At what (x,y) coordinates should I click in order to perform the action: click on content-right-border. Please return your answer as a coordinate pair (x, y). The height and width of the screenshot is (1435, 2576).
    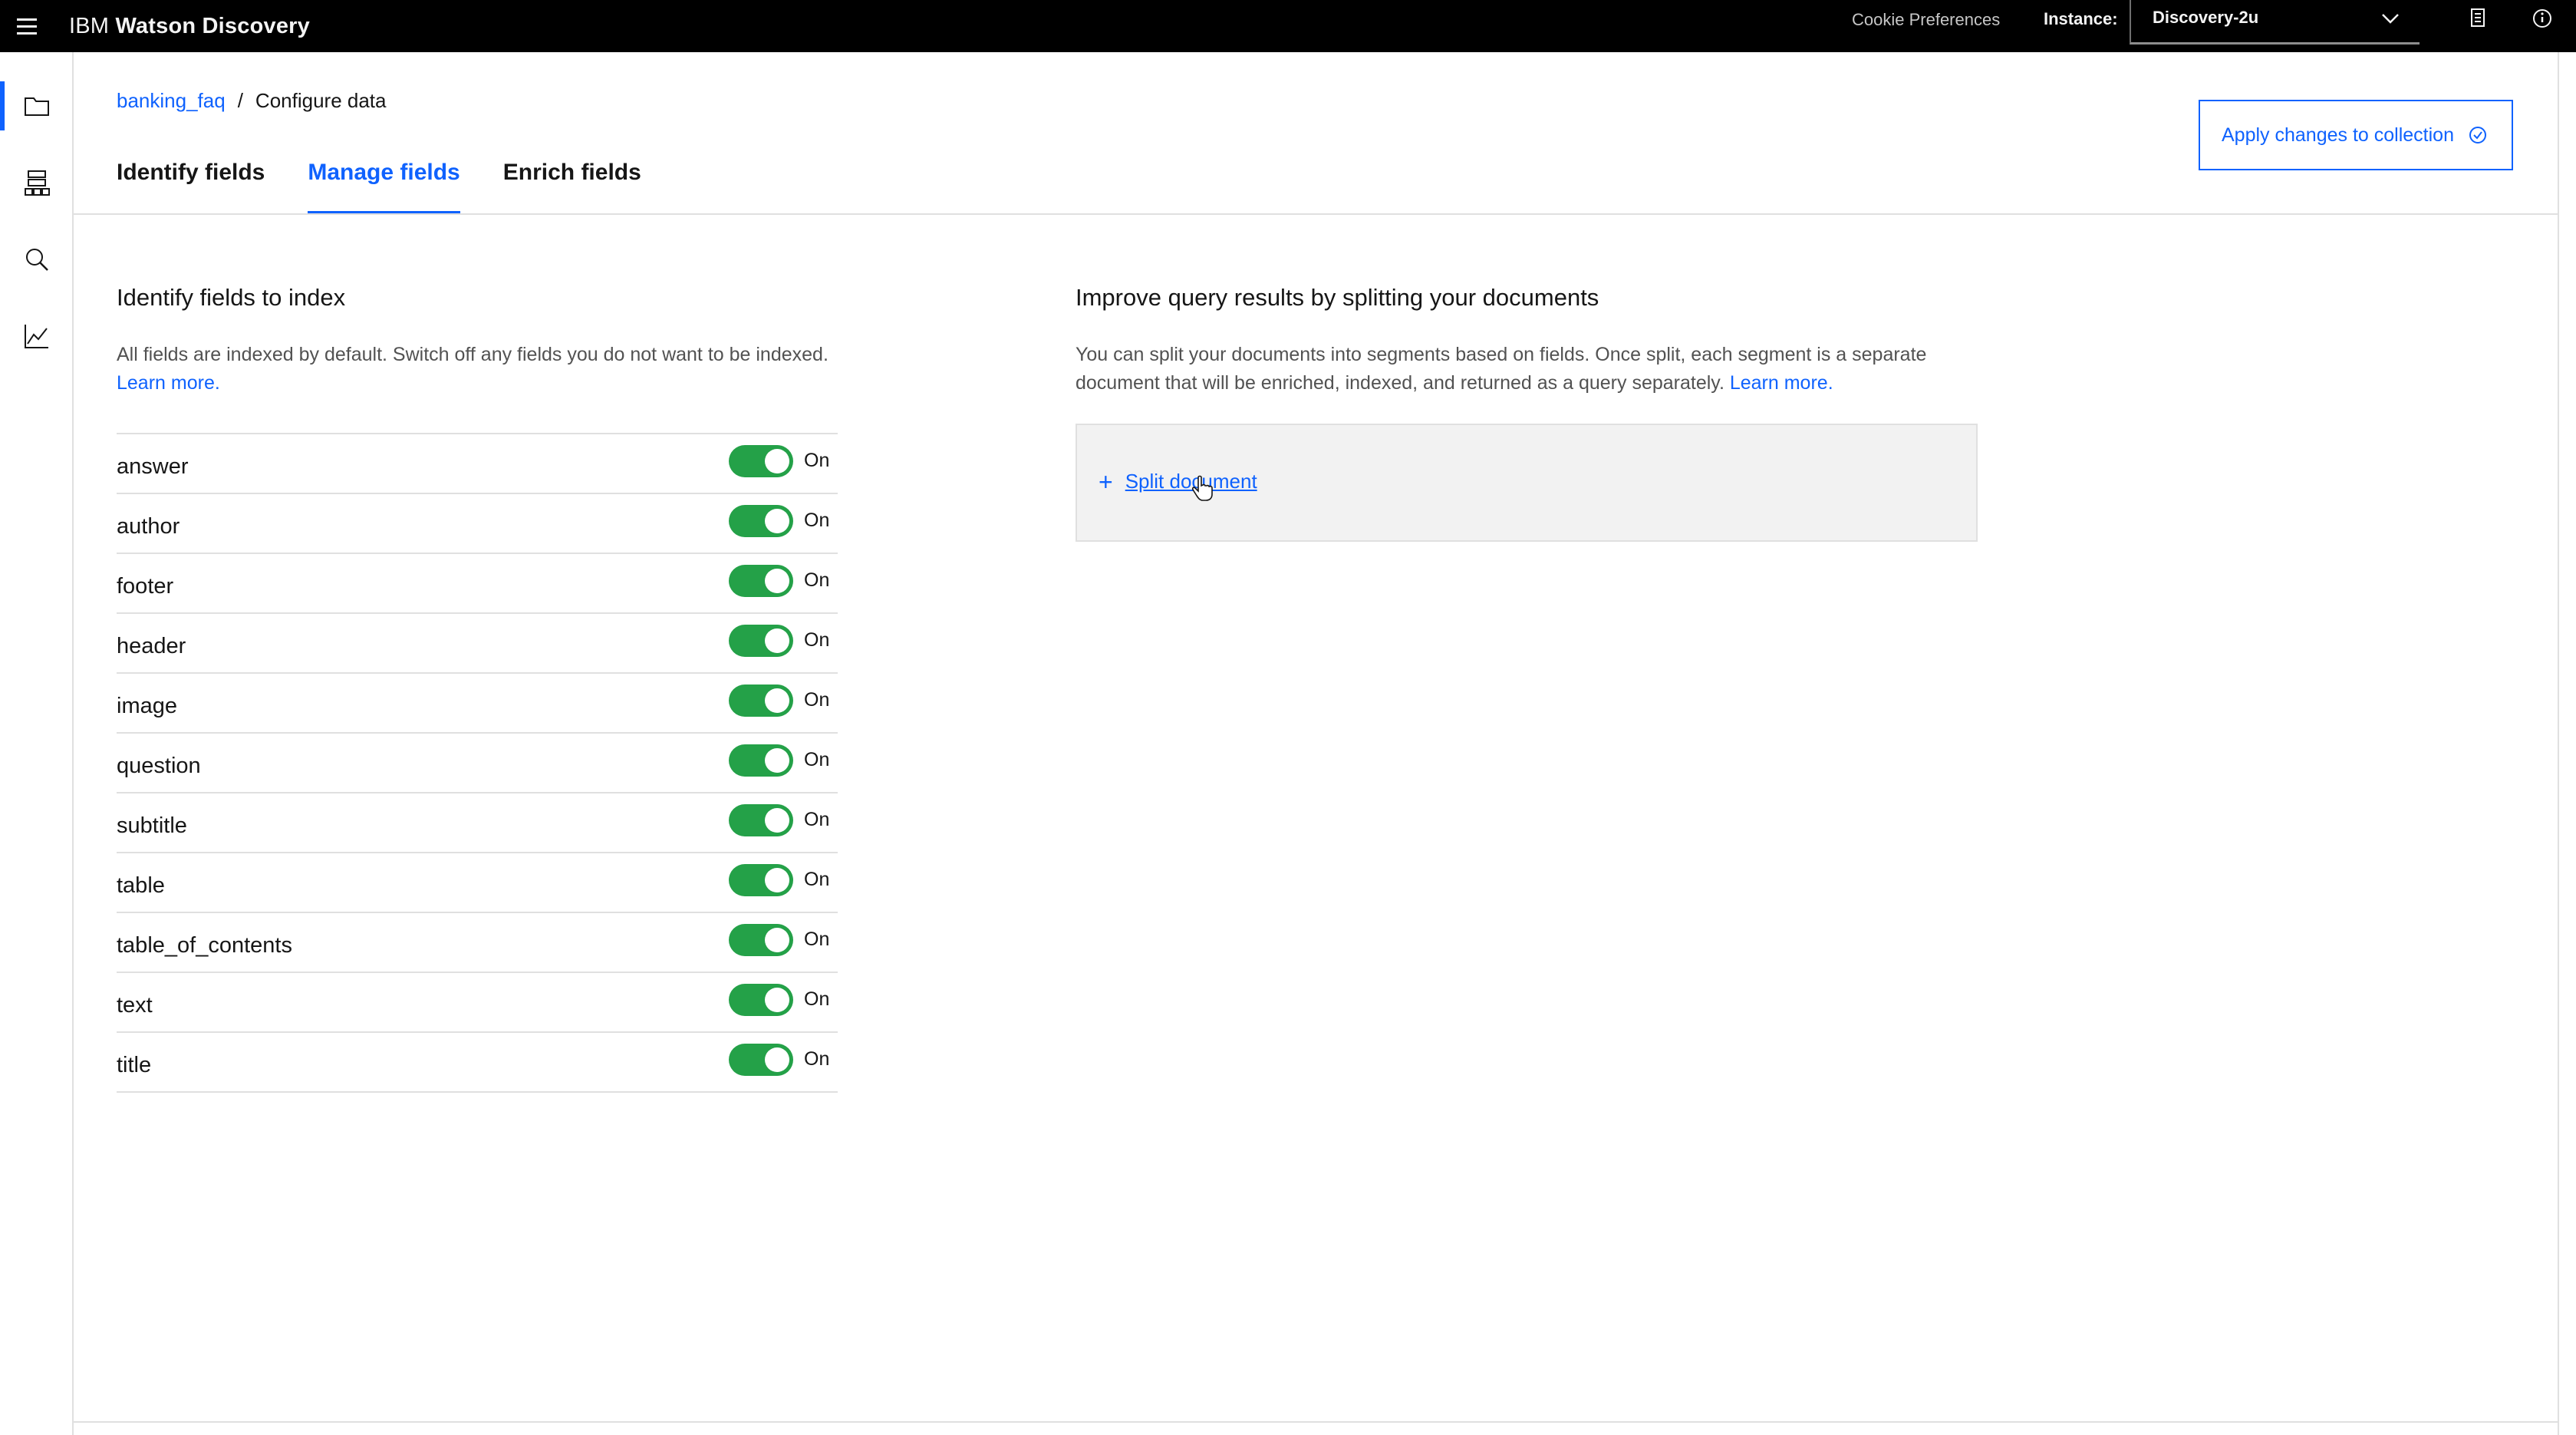
    Looking at the image, I should click on (2558, 743).